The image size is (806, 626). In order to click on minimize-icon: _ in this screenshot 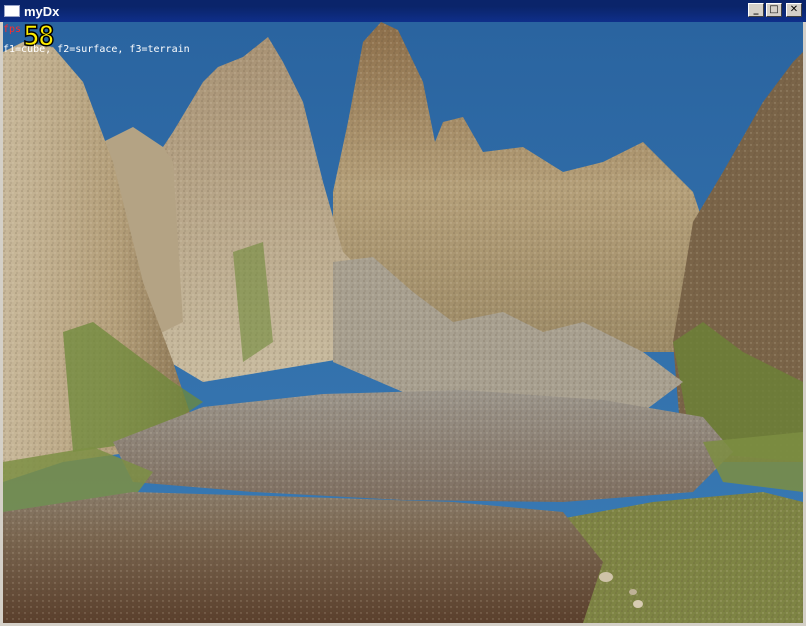, I will do `click(756, 9)`.